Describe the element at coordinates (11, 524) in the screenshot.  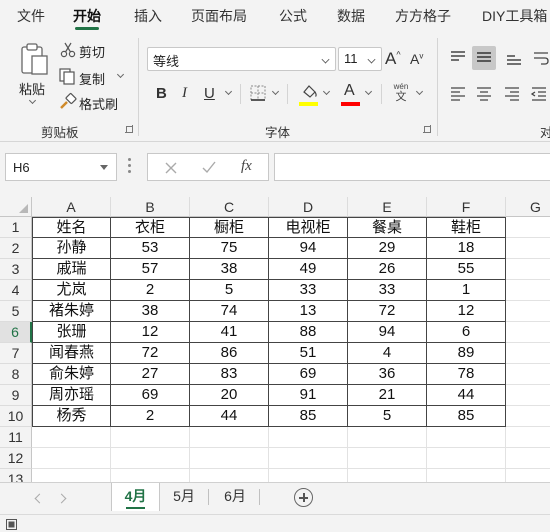
I see `macro-record-icon` at that location.